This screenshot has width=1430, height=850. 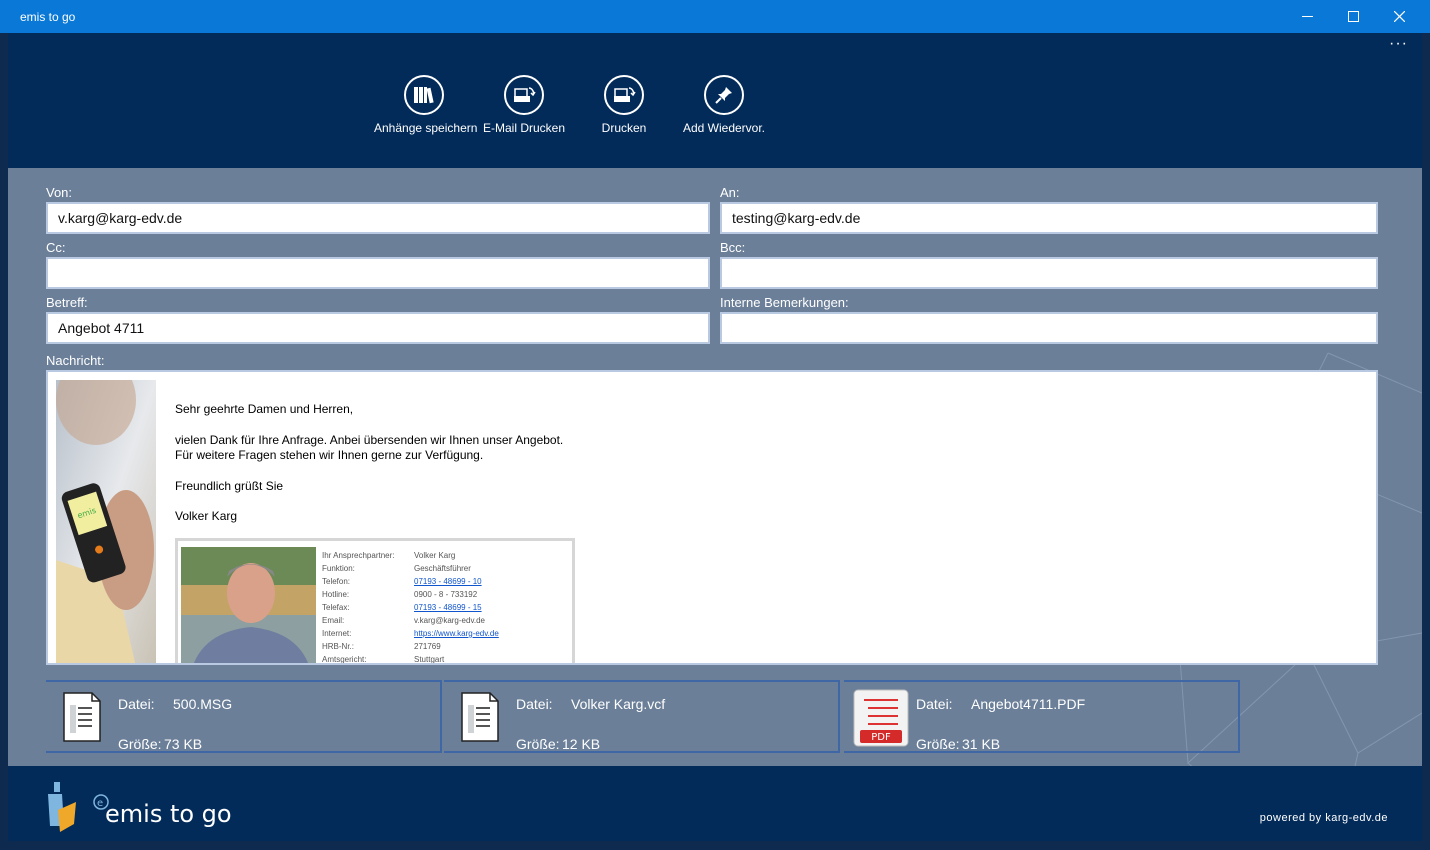 I want to click on message-signature-name: Volker Karg, so click(x=206, y=516).